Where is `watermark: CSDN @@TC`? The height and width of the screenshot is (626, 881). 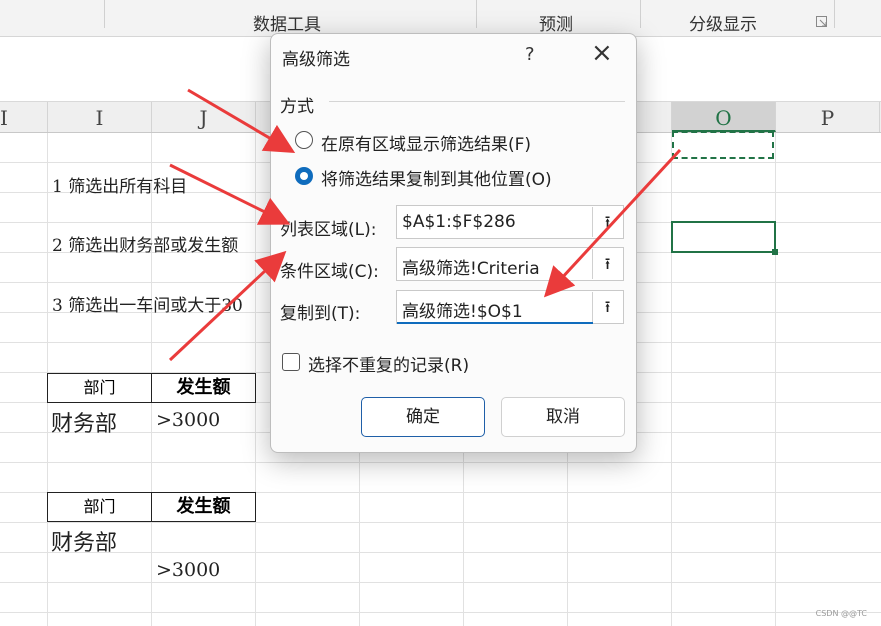 watermark: CSDN @@TC is located at coordinates (841, 613).